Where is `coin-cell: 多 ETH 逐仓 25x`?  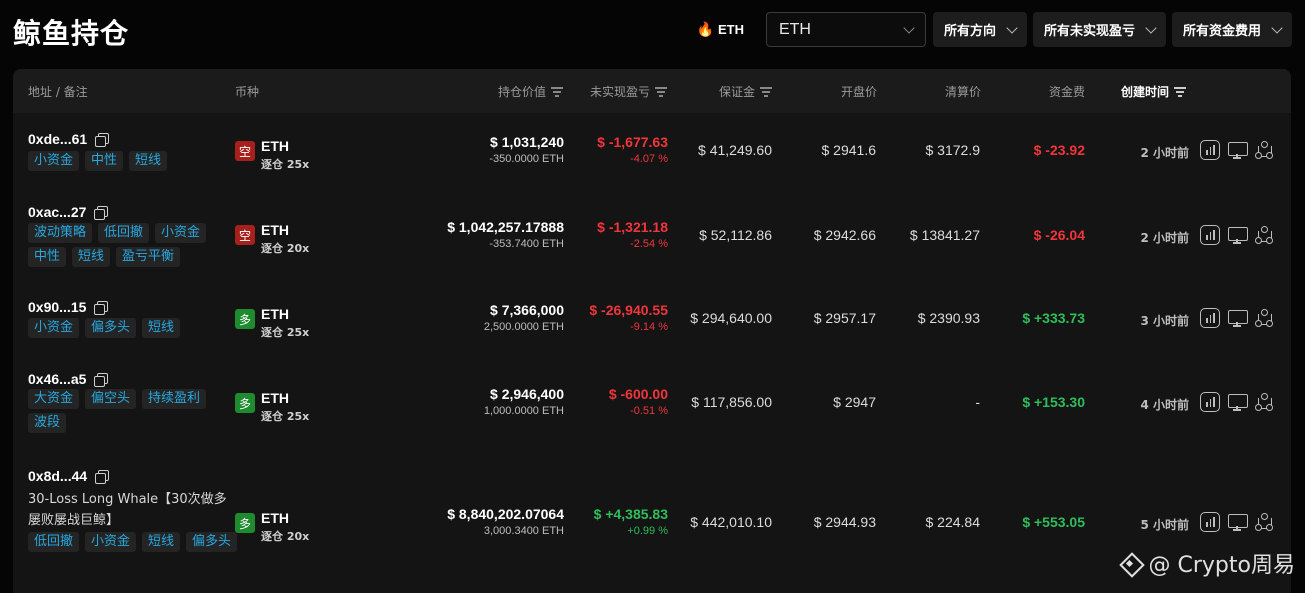
coin-cell: 多 ETH 逐仓 25x is located at coordinates (272, 323).